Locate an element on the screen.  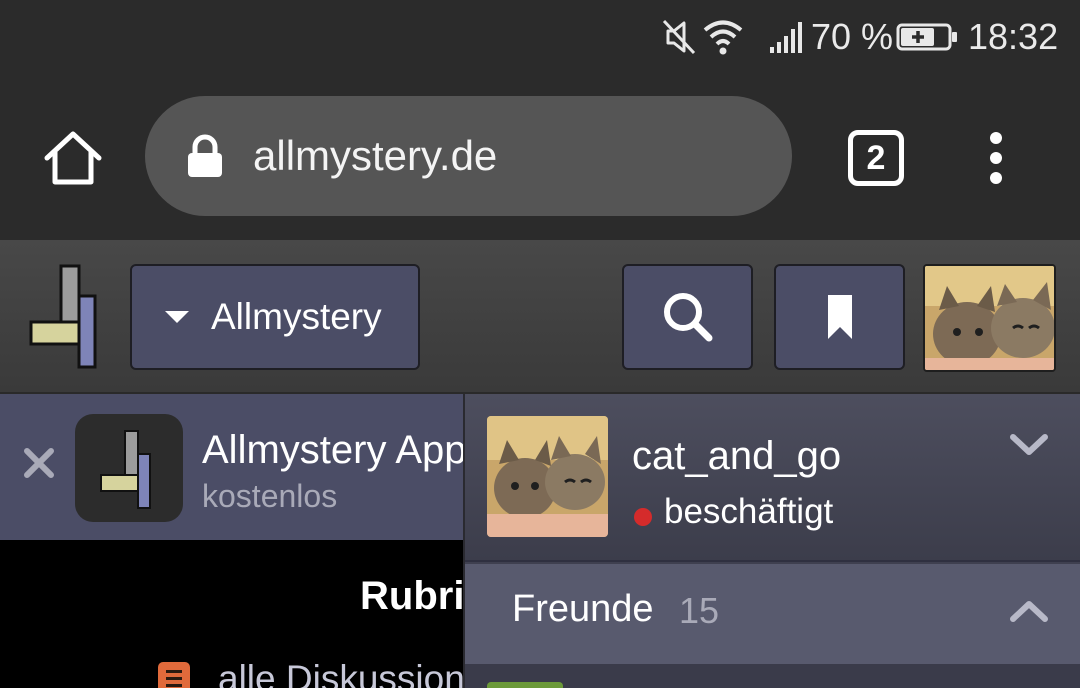
app-banner-title: Allmystery App is located at coordinates (334, 450).